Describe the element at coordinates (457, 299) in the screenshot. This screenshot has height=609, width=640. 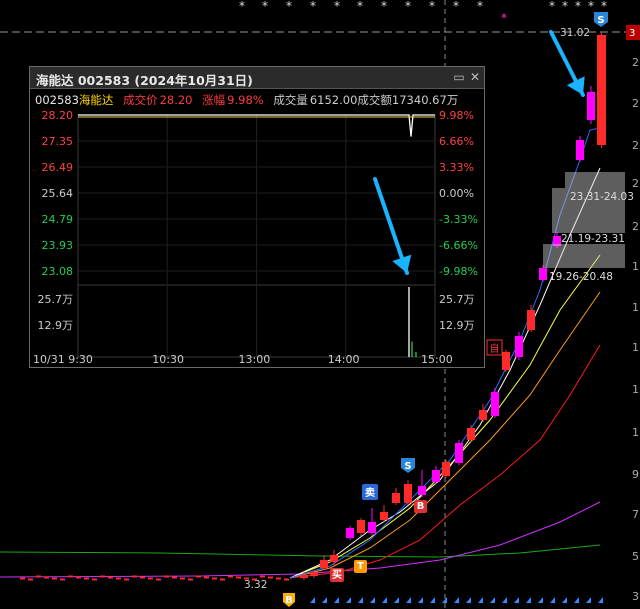
I see `volume-tick-label: 25.7万` at that location.